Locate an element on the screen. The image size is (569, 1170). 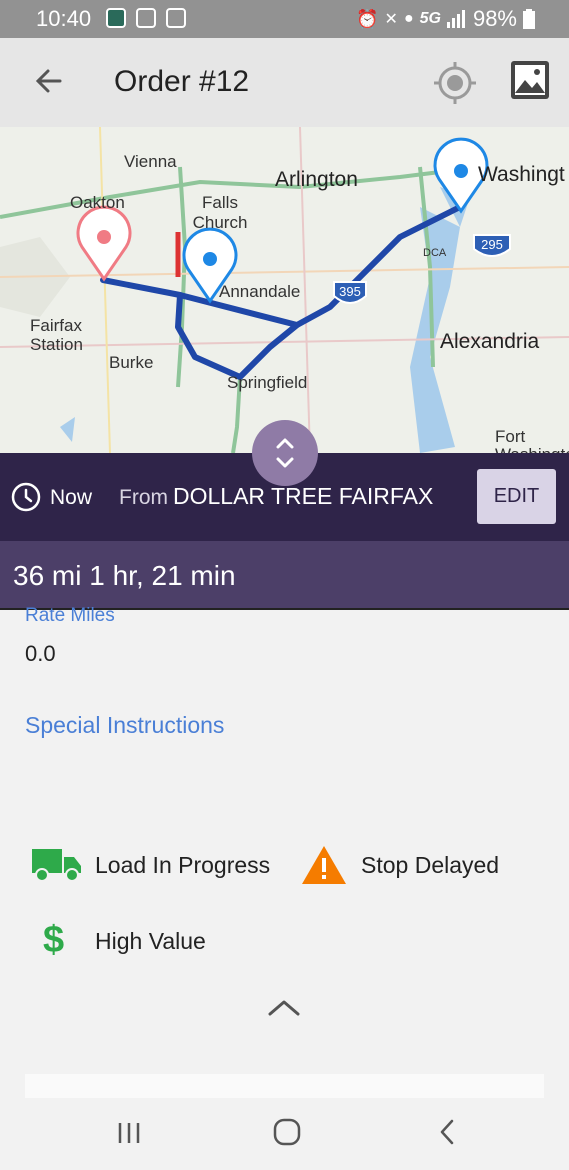
dollar-icon: $ is located at coordinates (54, 940).